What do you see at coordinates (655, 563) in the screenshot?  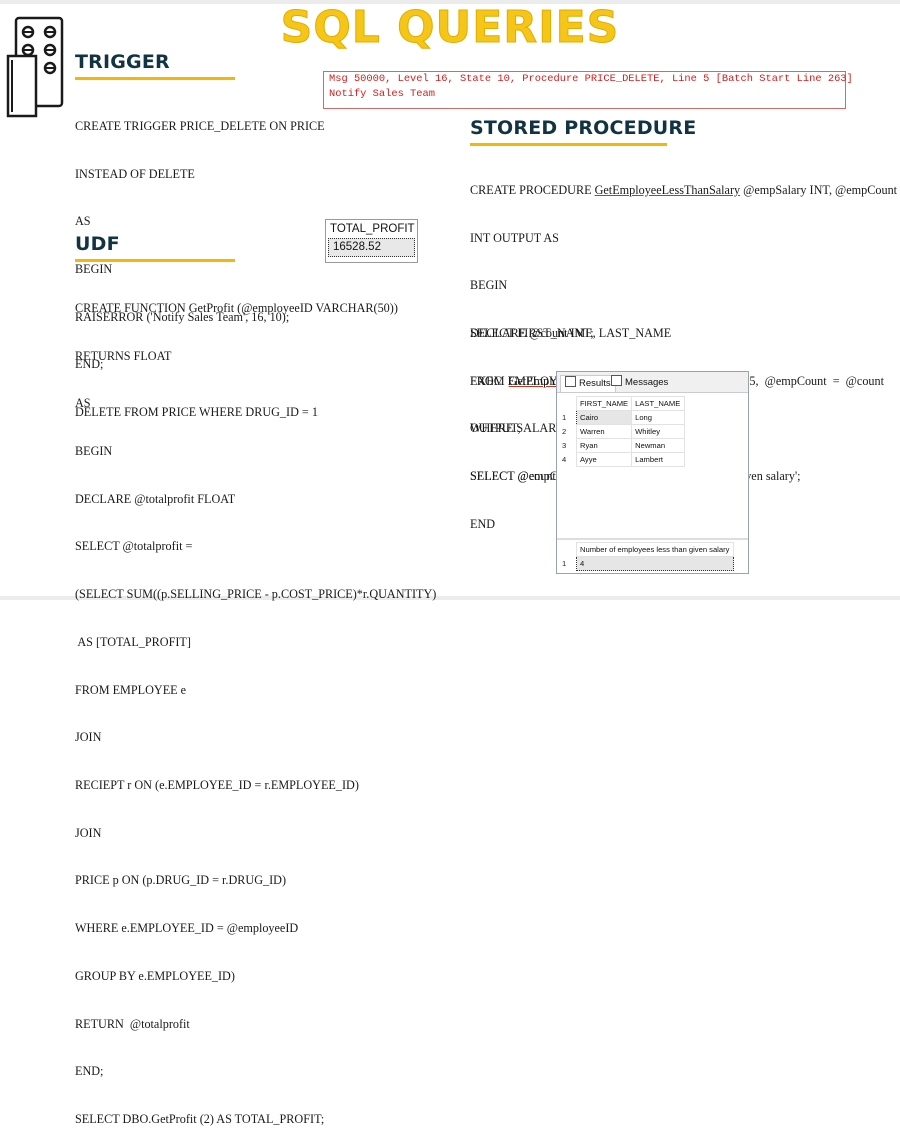 I see `table-cell: 4` at bounding box center [655, 563].